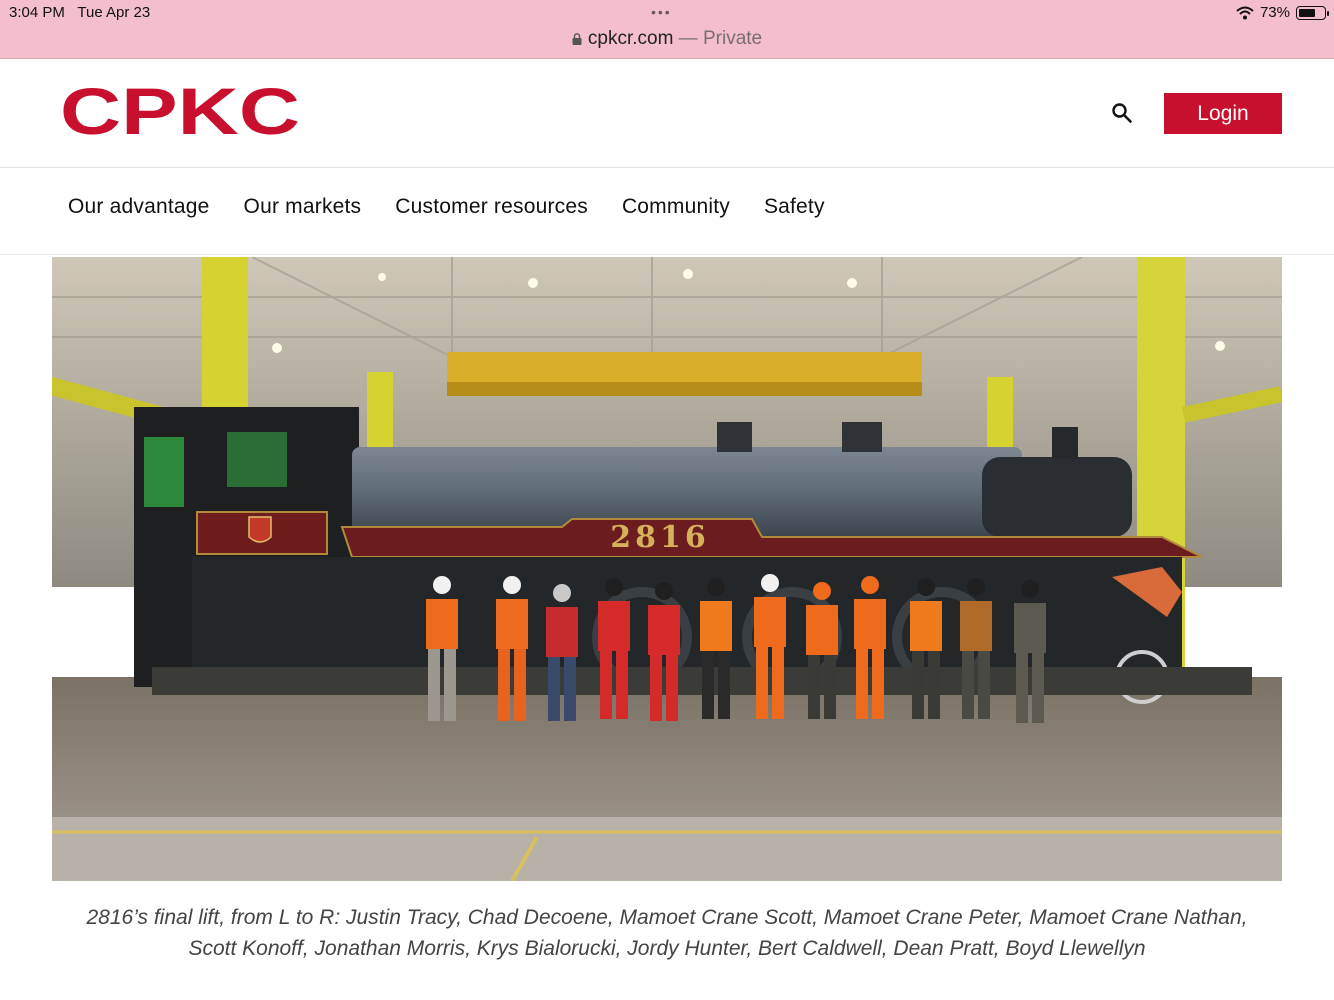 This screenshot has width=1334, height=1000. Describe the element at coordinates (80, 12) in the screenshot. I see `status-time: 3:04 PM Tue Apr 23` at that location.